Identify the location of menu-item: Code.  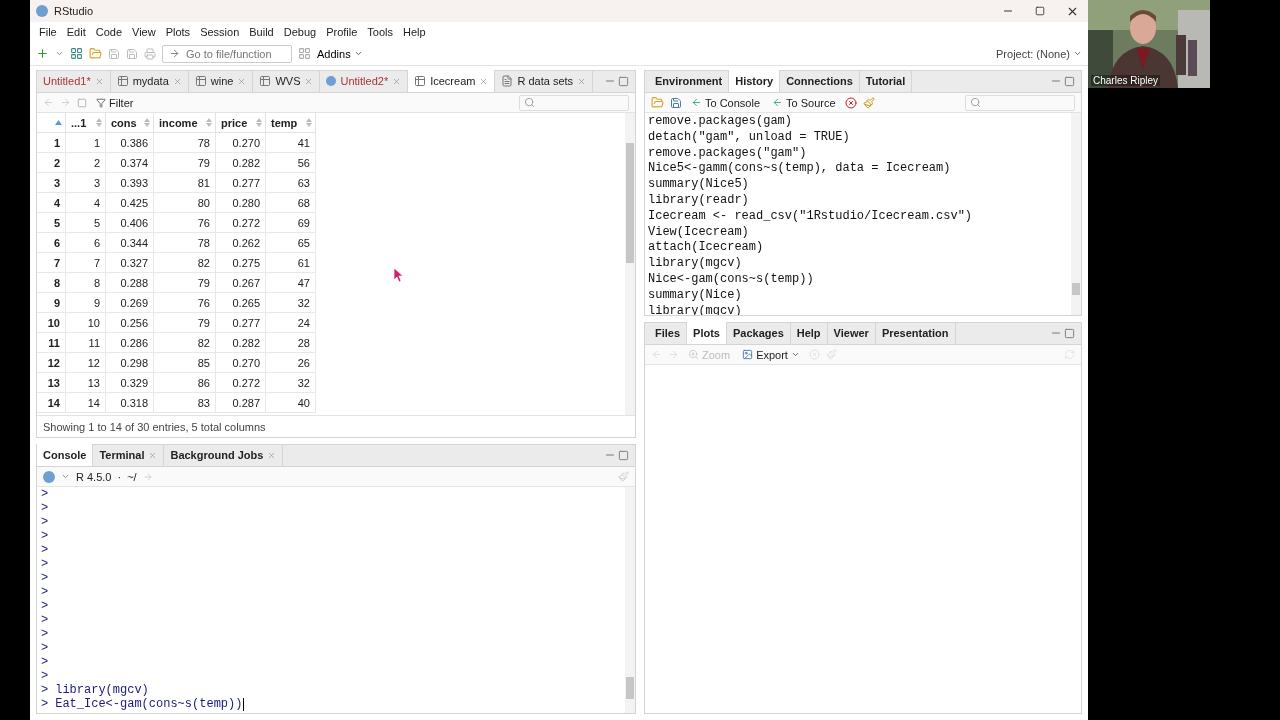
(108, 32).